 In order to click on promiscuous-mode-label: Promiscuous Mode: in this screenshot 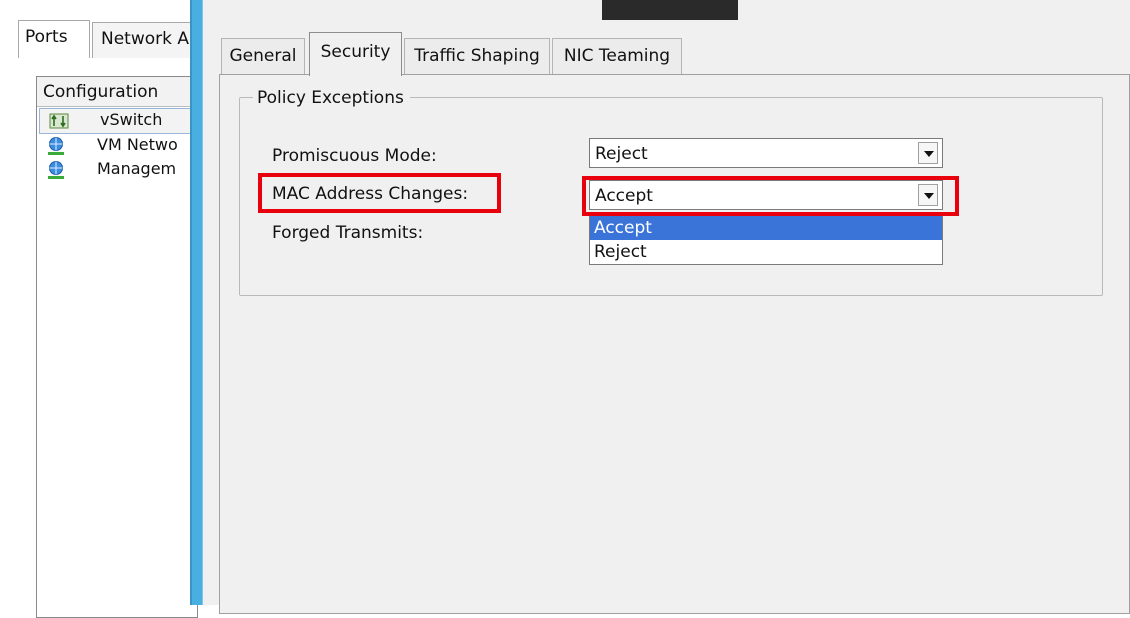, I will do `click(354, 156)`.